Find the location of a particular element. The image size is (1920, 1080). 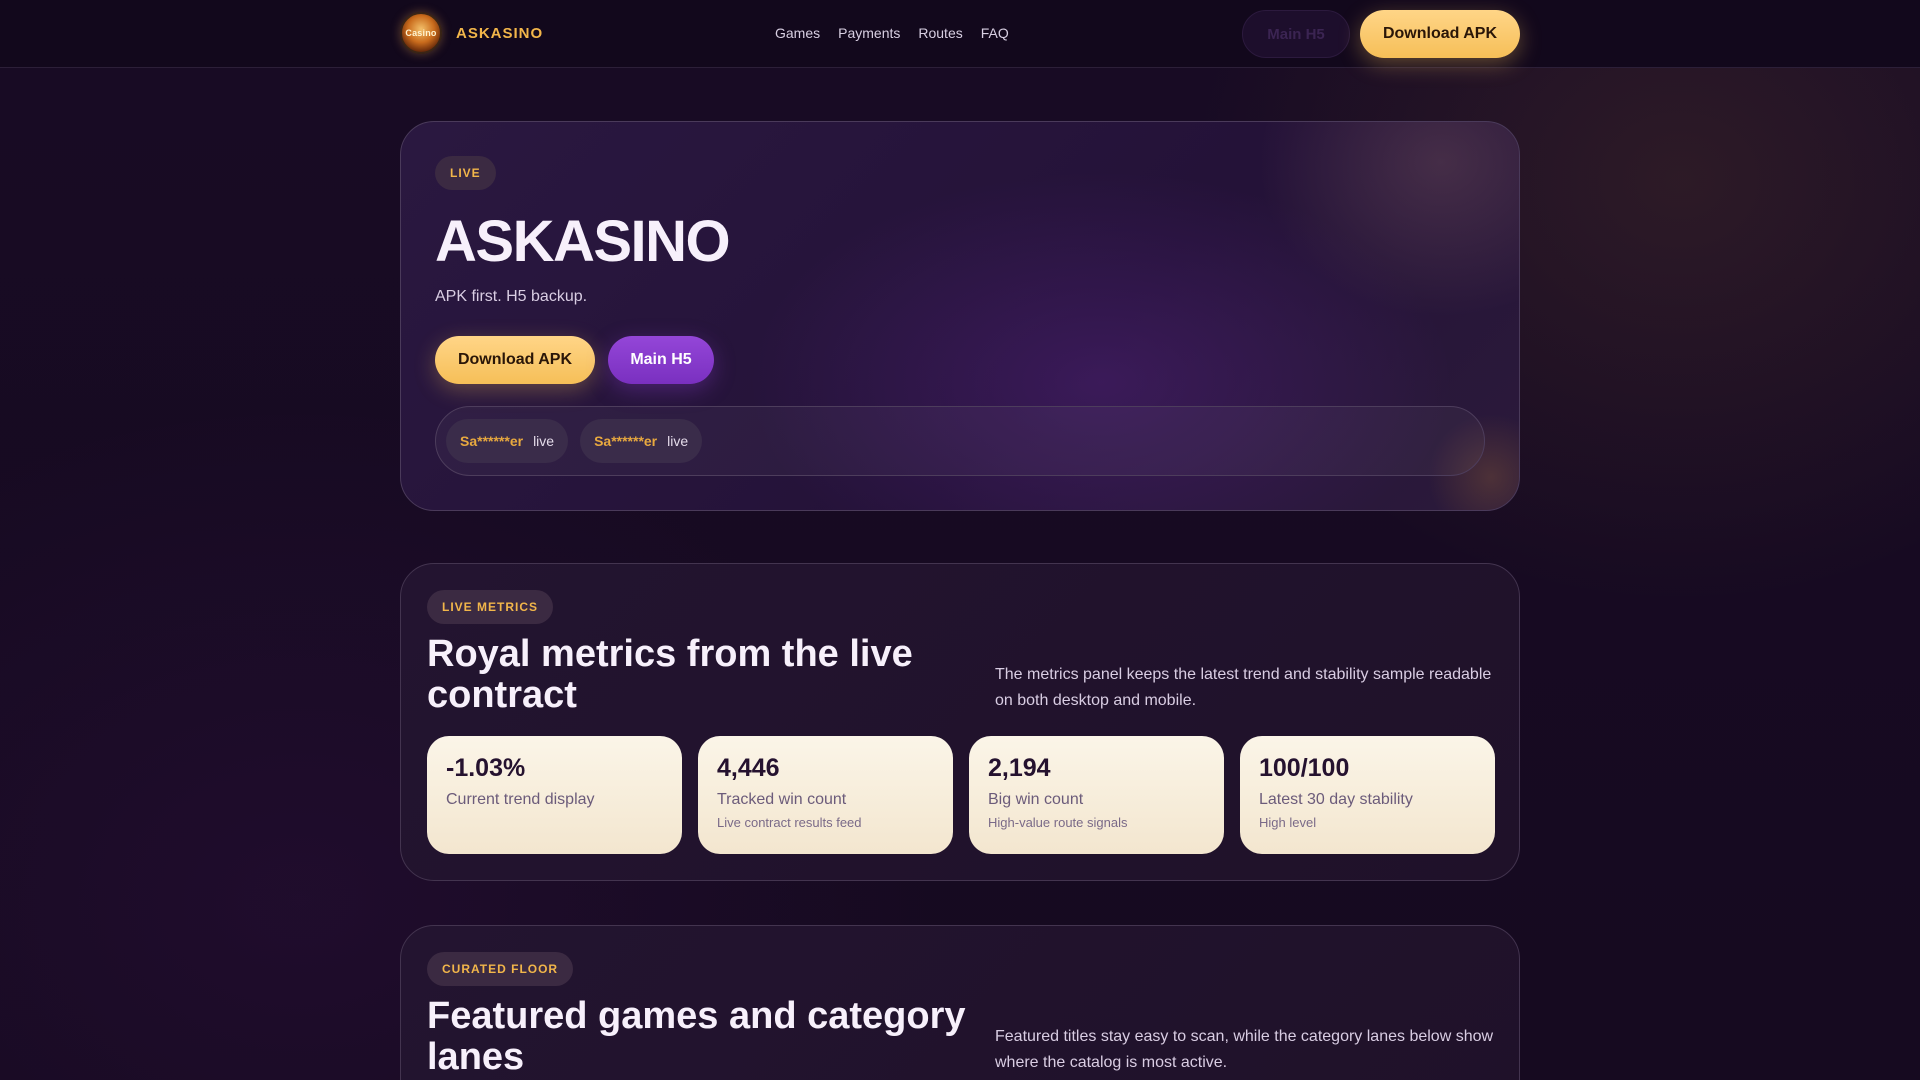

metric-note: Live contract results feed is located at coordinates (789, 822).